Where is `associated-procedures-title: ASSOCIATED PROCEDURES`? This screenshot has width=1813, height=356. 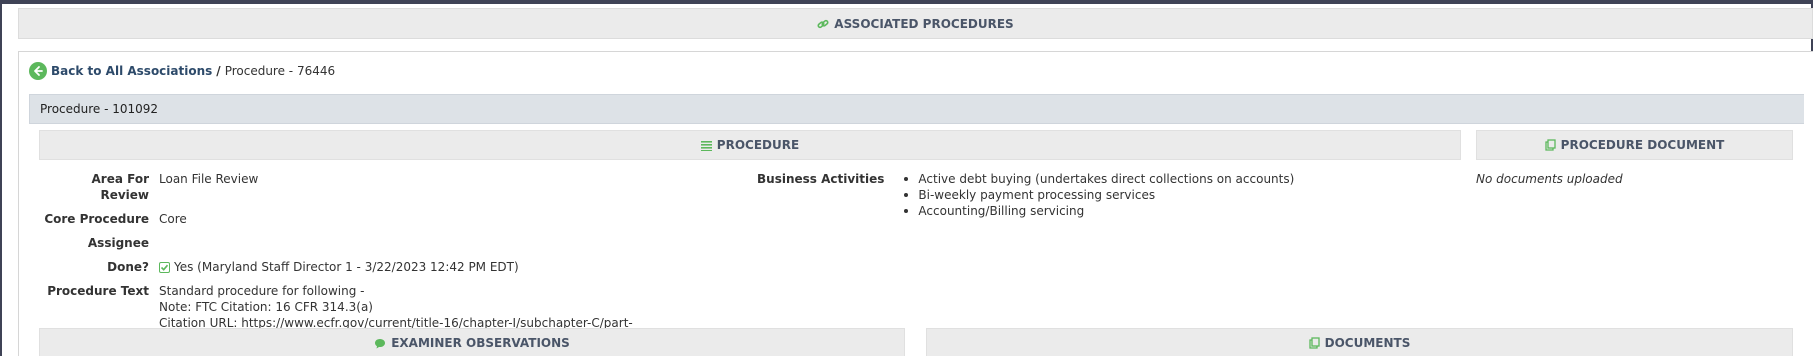 associated-procedures-title: ASSOCIATED PROCEDURES is located at coordinates (924, 23).